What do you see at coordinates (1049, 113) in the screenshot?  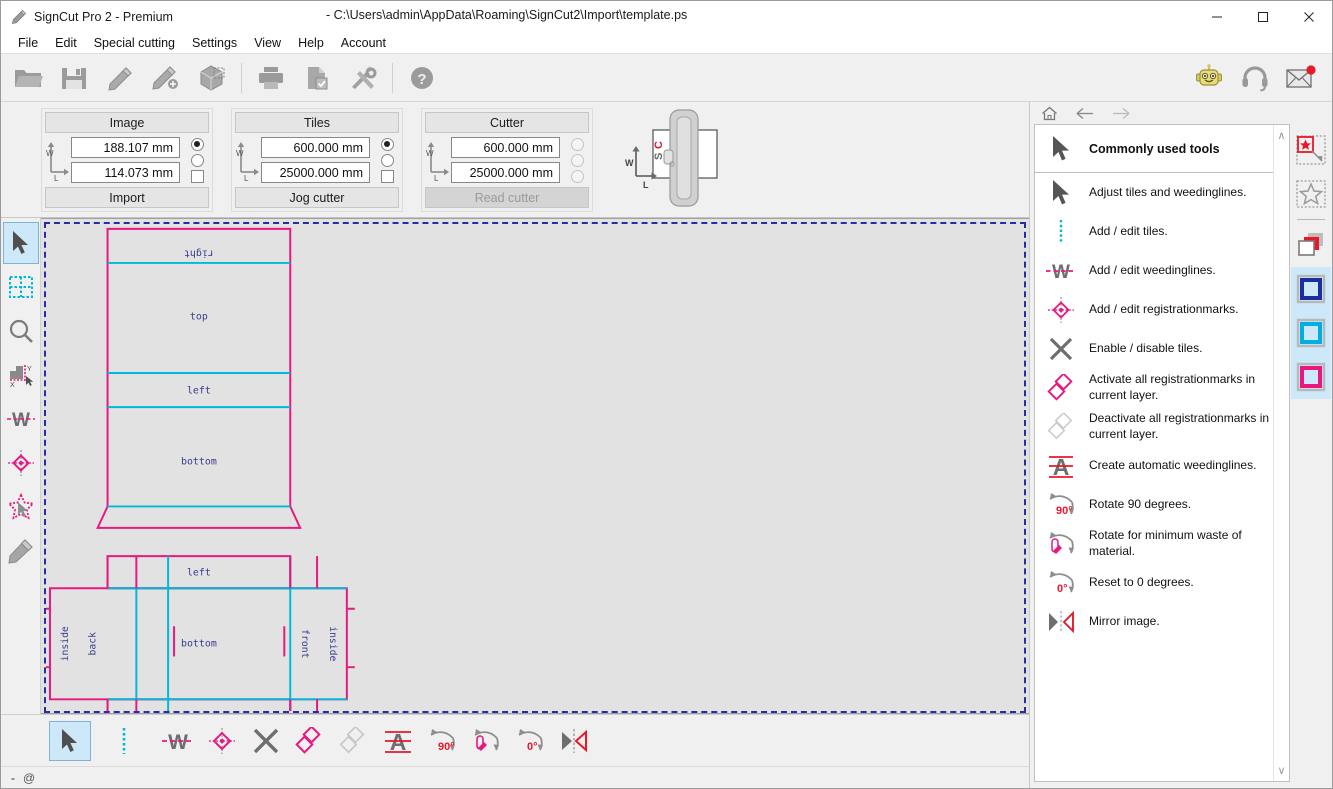 I see `home-icon` at bounding box center [1049, 113].